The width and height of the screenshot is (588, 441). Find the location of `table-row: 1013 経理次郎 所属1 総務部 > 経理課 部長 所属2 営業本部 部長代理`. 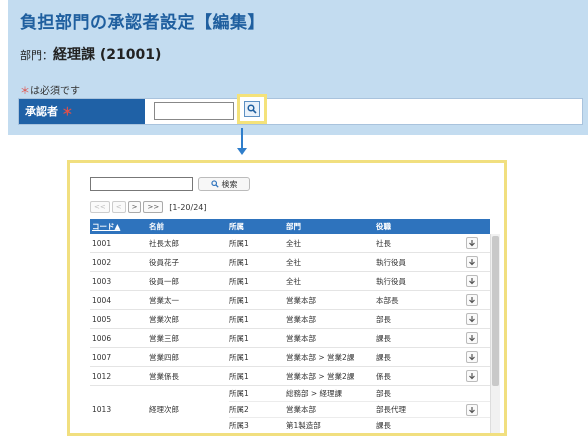

table-row: 1013 経理次郎 所属1 総務部 > 経理課 部長 所属2 営業本部 部長代理 is located at coordinates (290, 409).